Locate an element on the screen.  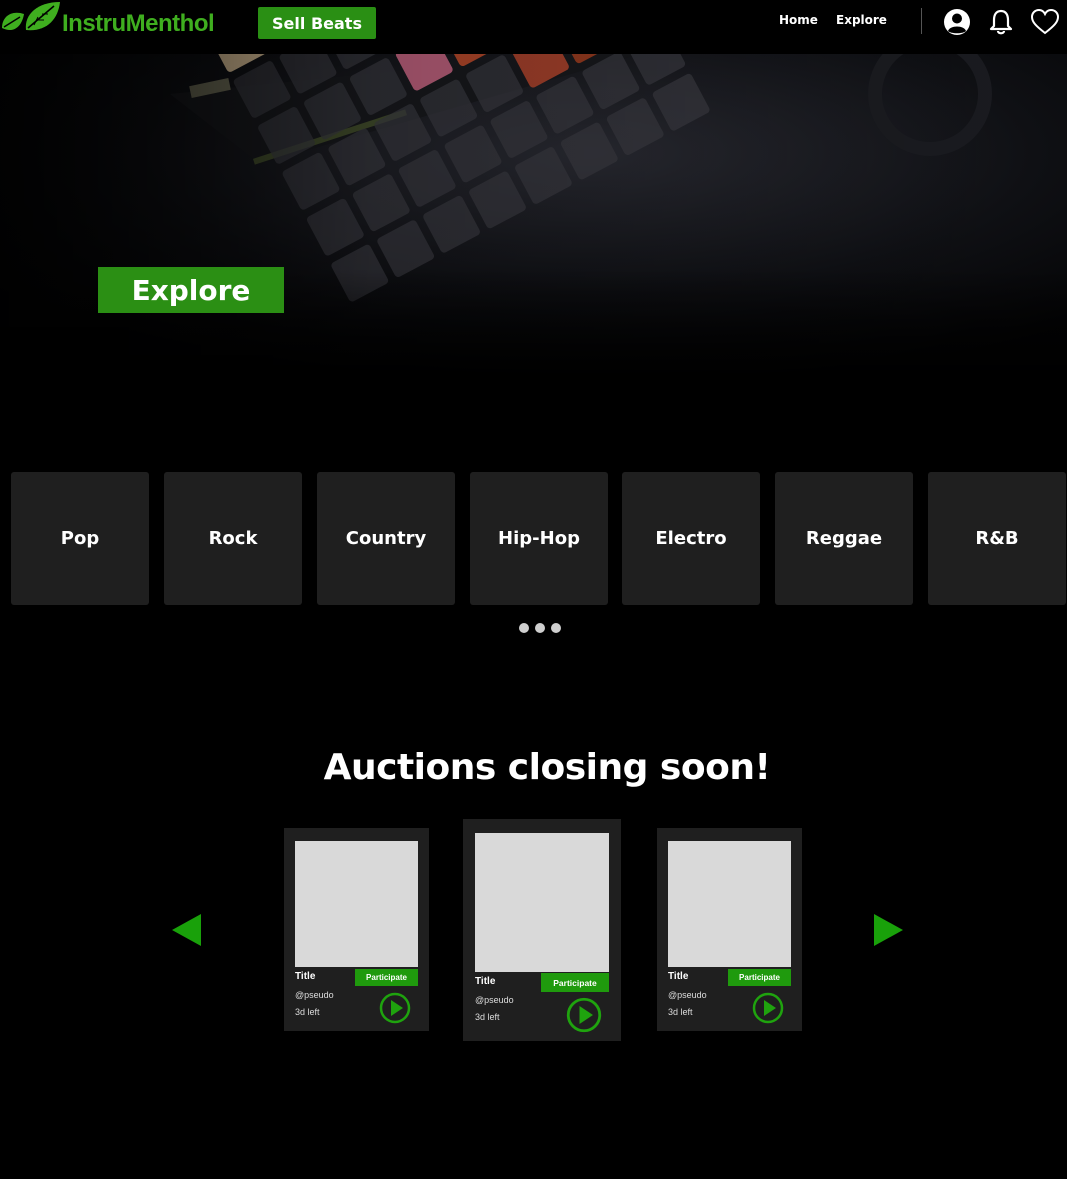
genre-tile-hip-hop: Hip-Hop is located at coordinates (539, 538).